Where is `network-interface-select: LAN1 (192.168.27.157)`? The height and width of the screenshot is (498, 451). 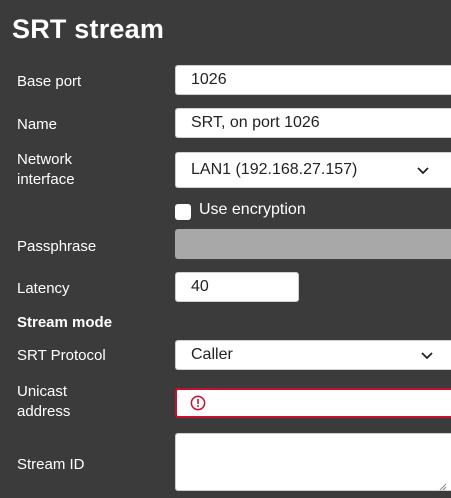
network-interface-select: LAN1 (192.168.27.157) is located at coordinates (313, 170).